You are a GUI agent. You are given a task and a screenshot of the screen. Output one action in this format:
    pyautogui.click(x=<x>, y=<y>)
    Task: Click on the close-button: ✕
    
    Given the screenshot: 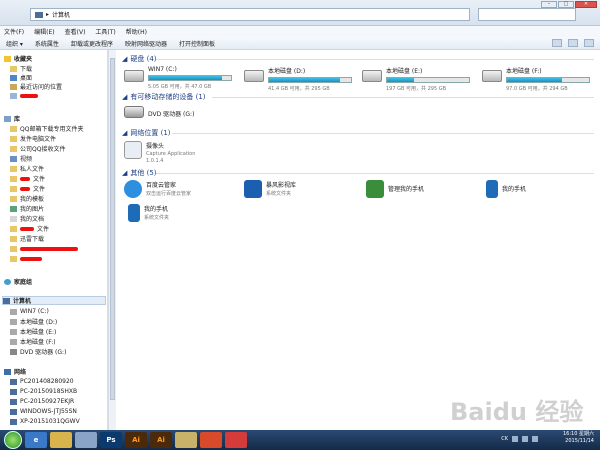 What is the action you would take?
    pyautogui.click(x=586, y=4)
    